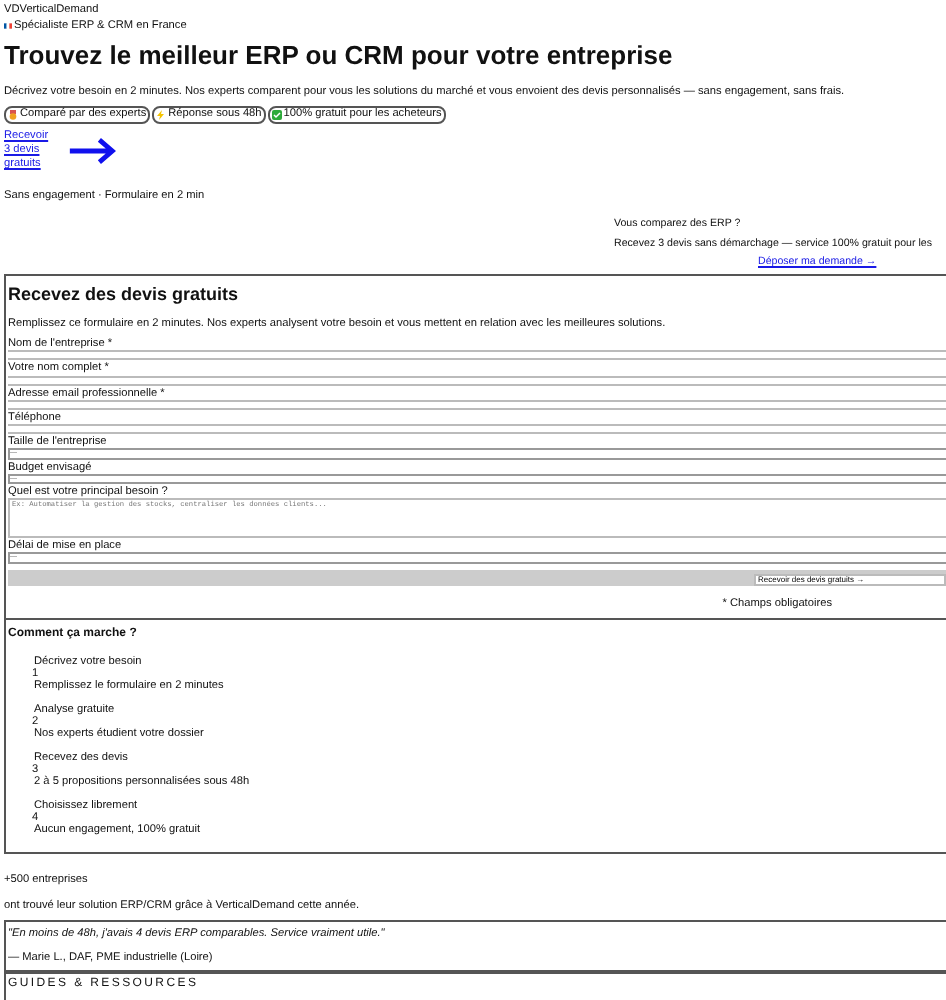 The image size is (946, 1000). I want to click on check-icon, so click(276, 114).